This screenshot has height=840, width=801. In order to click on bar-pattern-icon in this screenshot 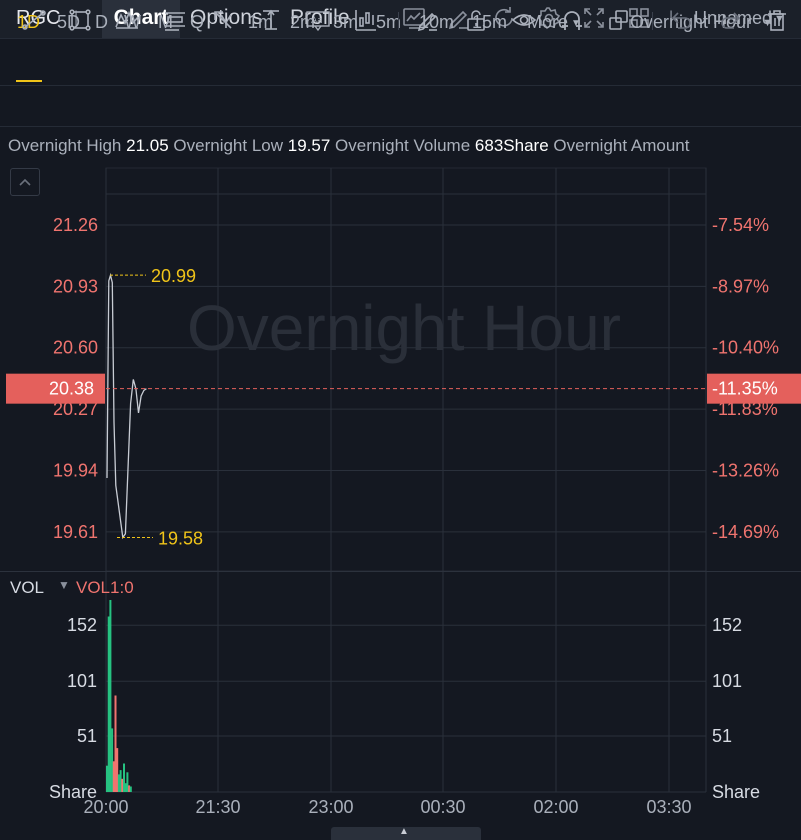, I will do `click(366, 20)`.